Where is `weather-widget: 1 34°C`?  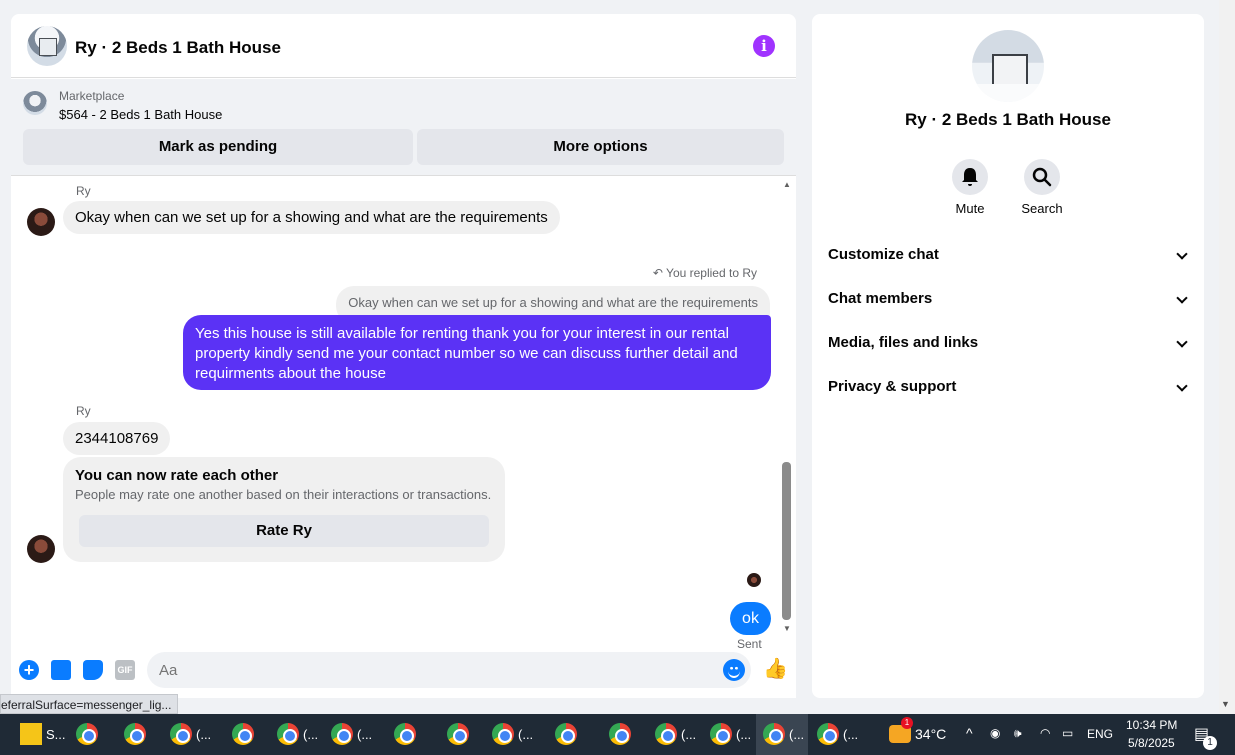
weather-widget: 1 34°C is located at coordinates (917, 731).